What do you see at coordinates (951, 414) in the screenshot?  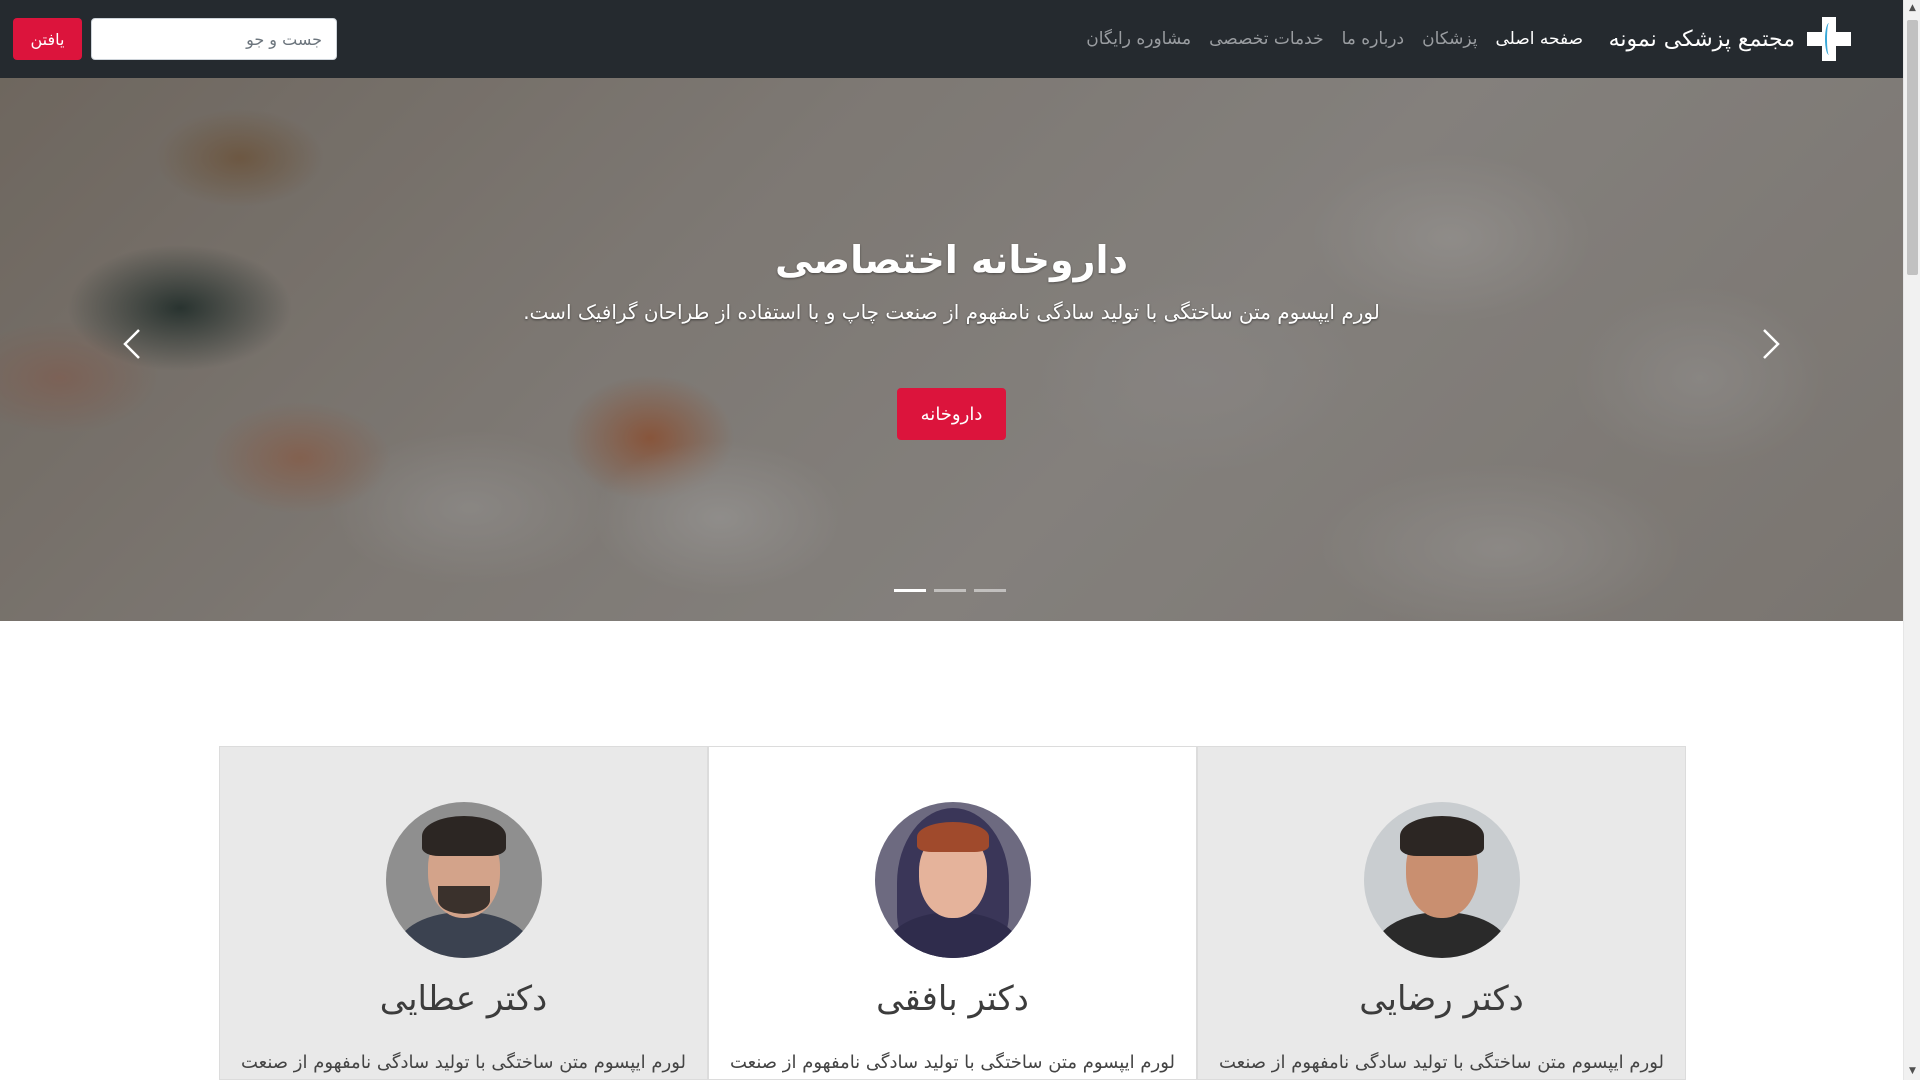 I see `pharmacy-button: داروخانه` at bounding box center [951, 414].